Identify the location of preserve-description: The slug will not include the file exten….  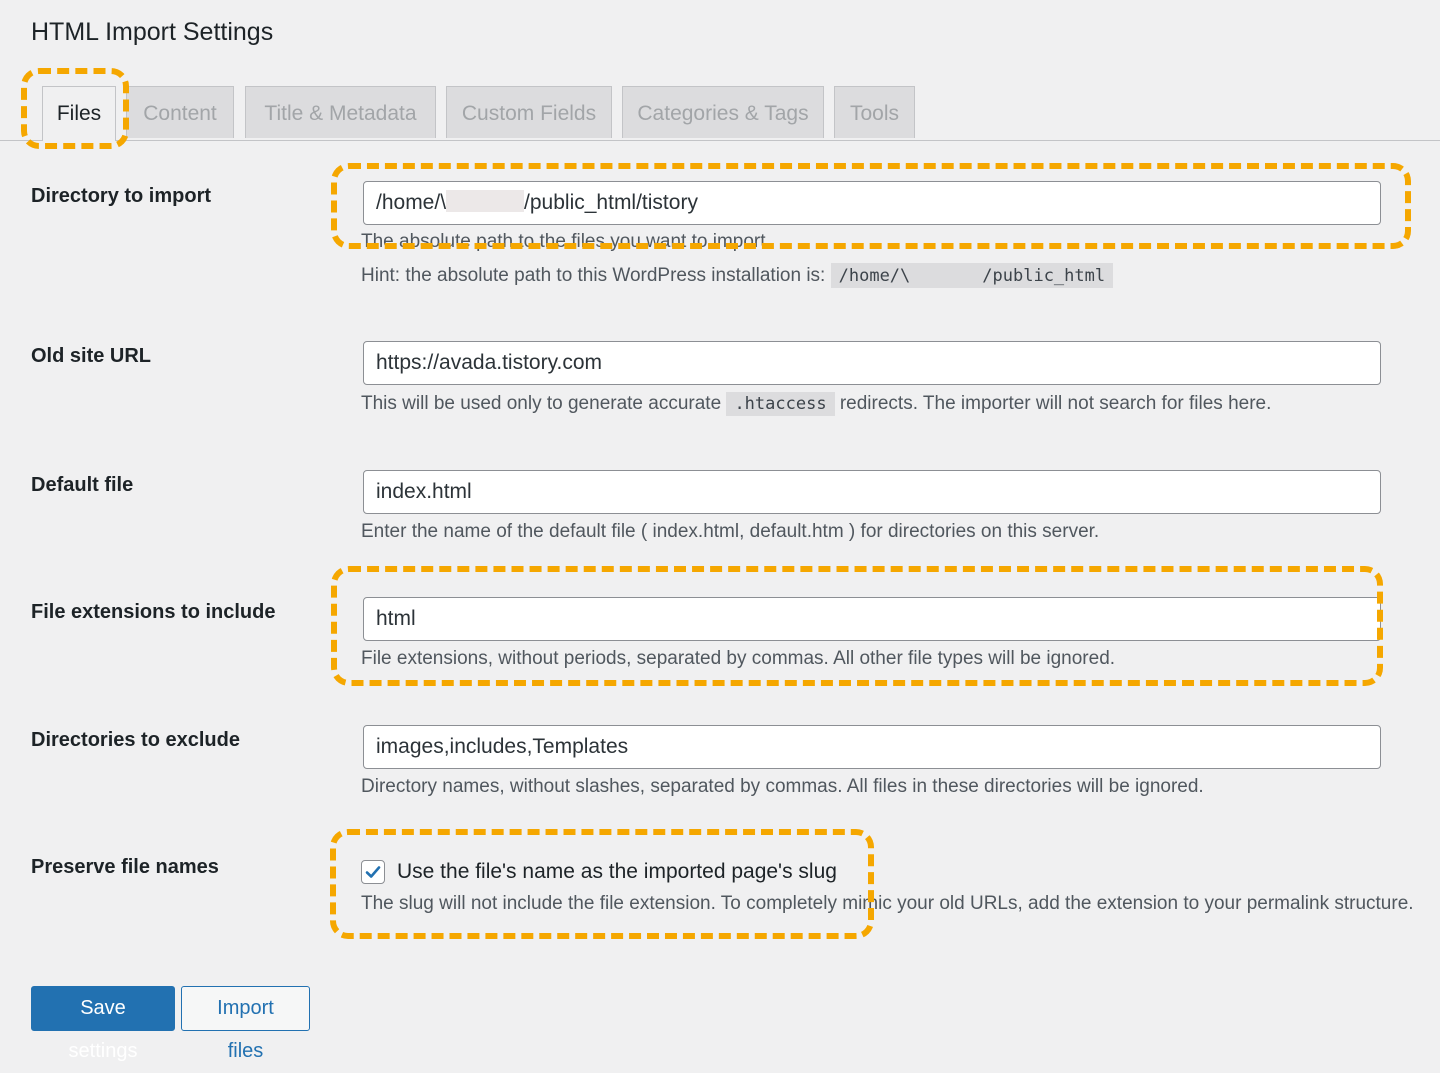
(887, 903).